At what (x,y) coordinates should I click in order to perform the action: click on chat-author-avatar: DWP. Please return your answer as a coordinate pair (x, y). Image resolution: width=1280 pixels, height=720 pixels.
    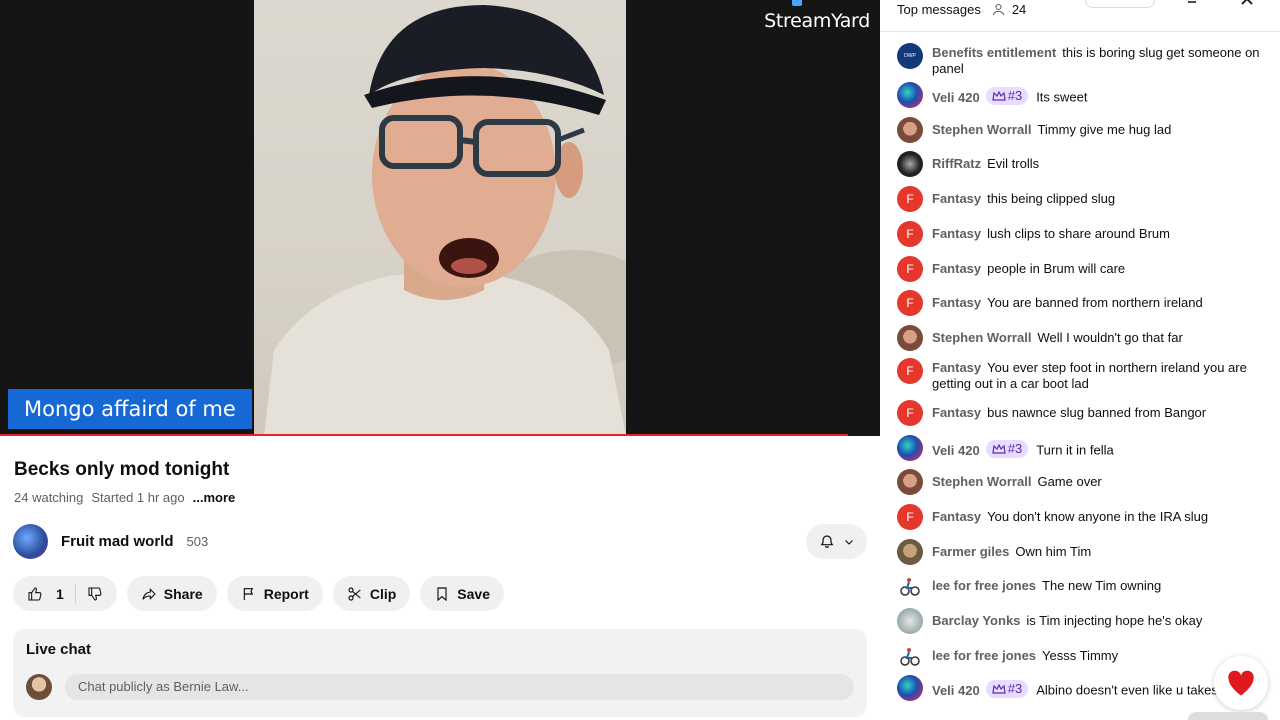
    Looking at the image, I should click on (910, 56).